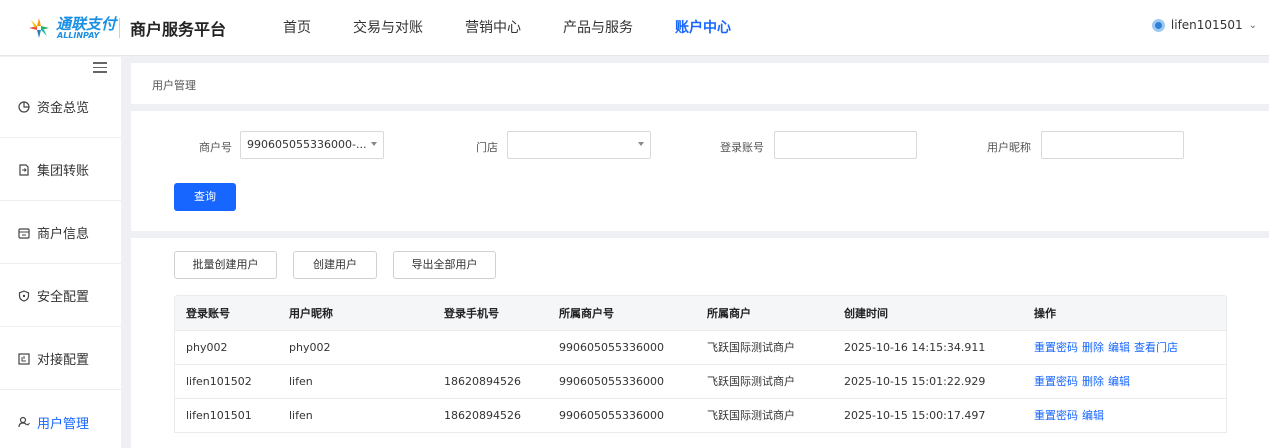 This screenshot has width=1269, height=448. What do you see at coordinates (471, 313) in the screenshot?
I see `col-phone: 登录手机号` at bounding box center [471, 313].